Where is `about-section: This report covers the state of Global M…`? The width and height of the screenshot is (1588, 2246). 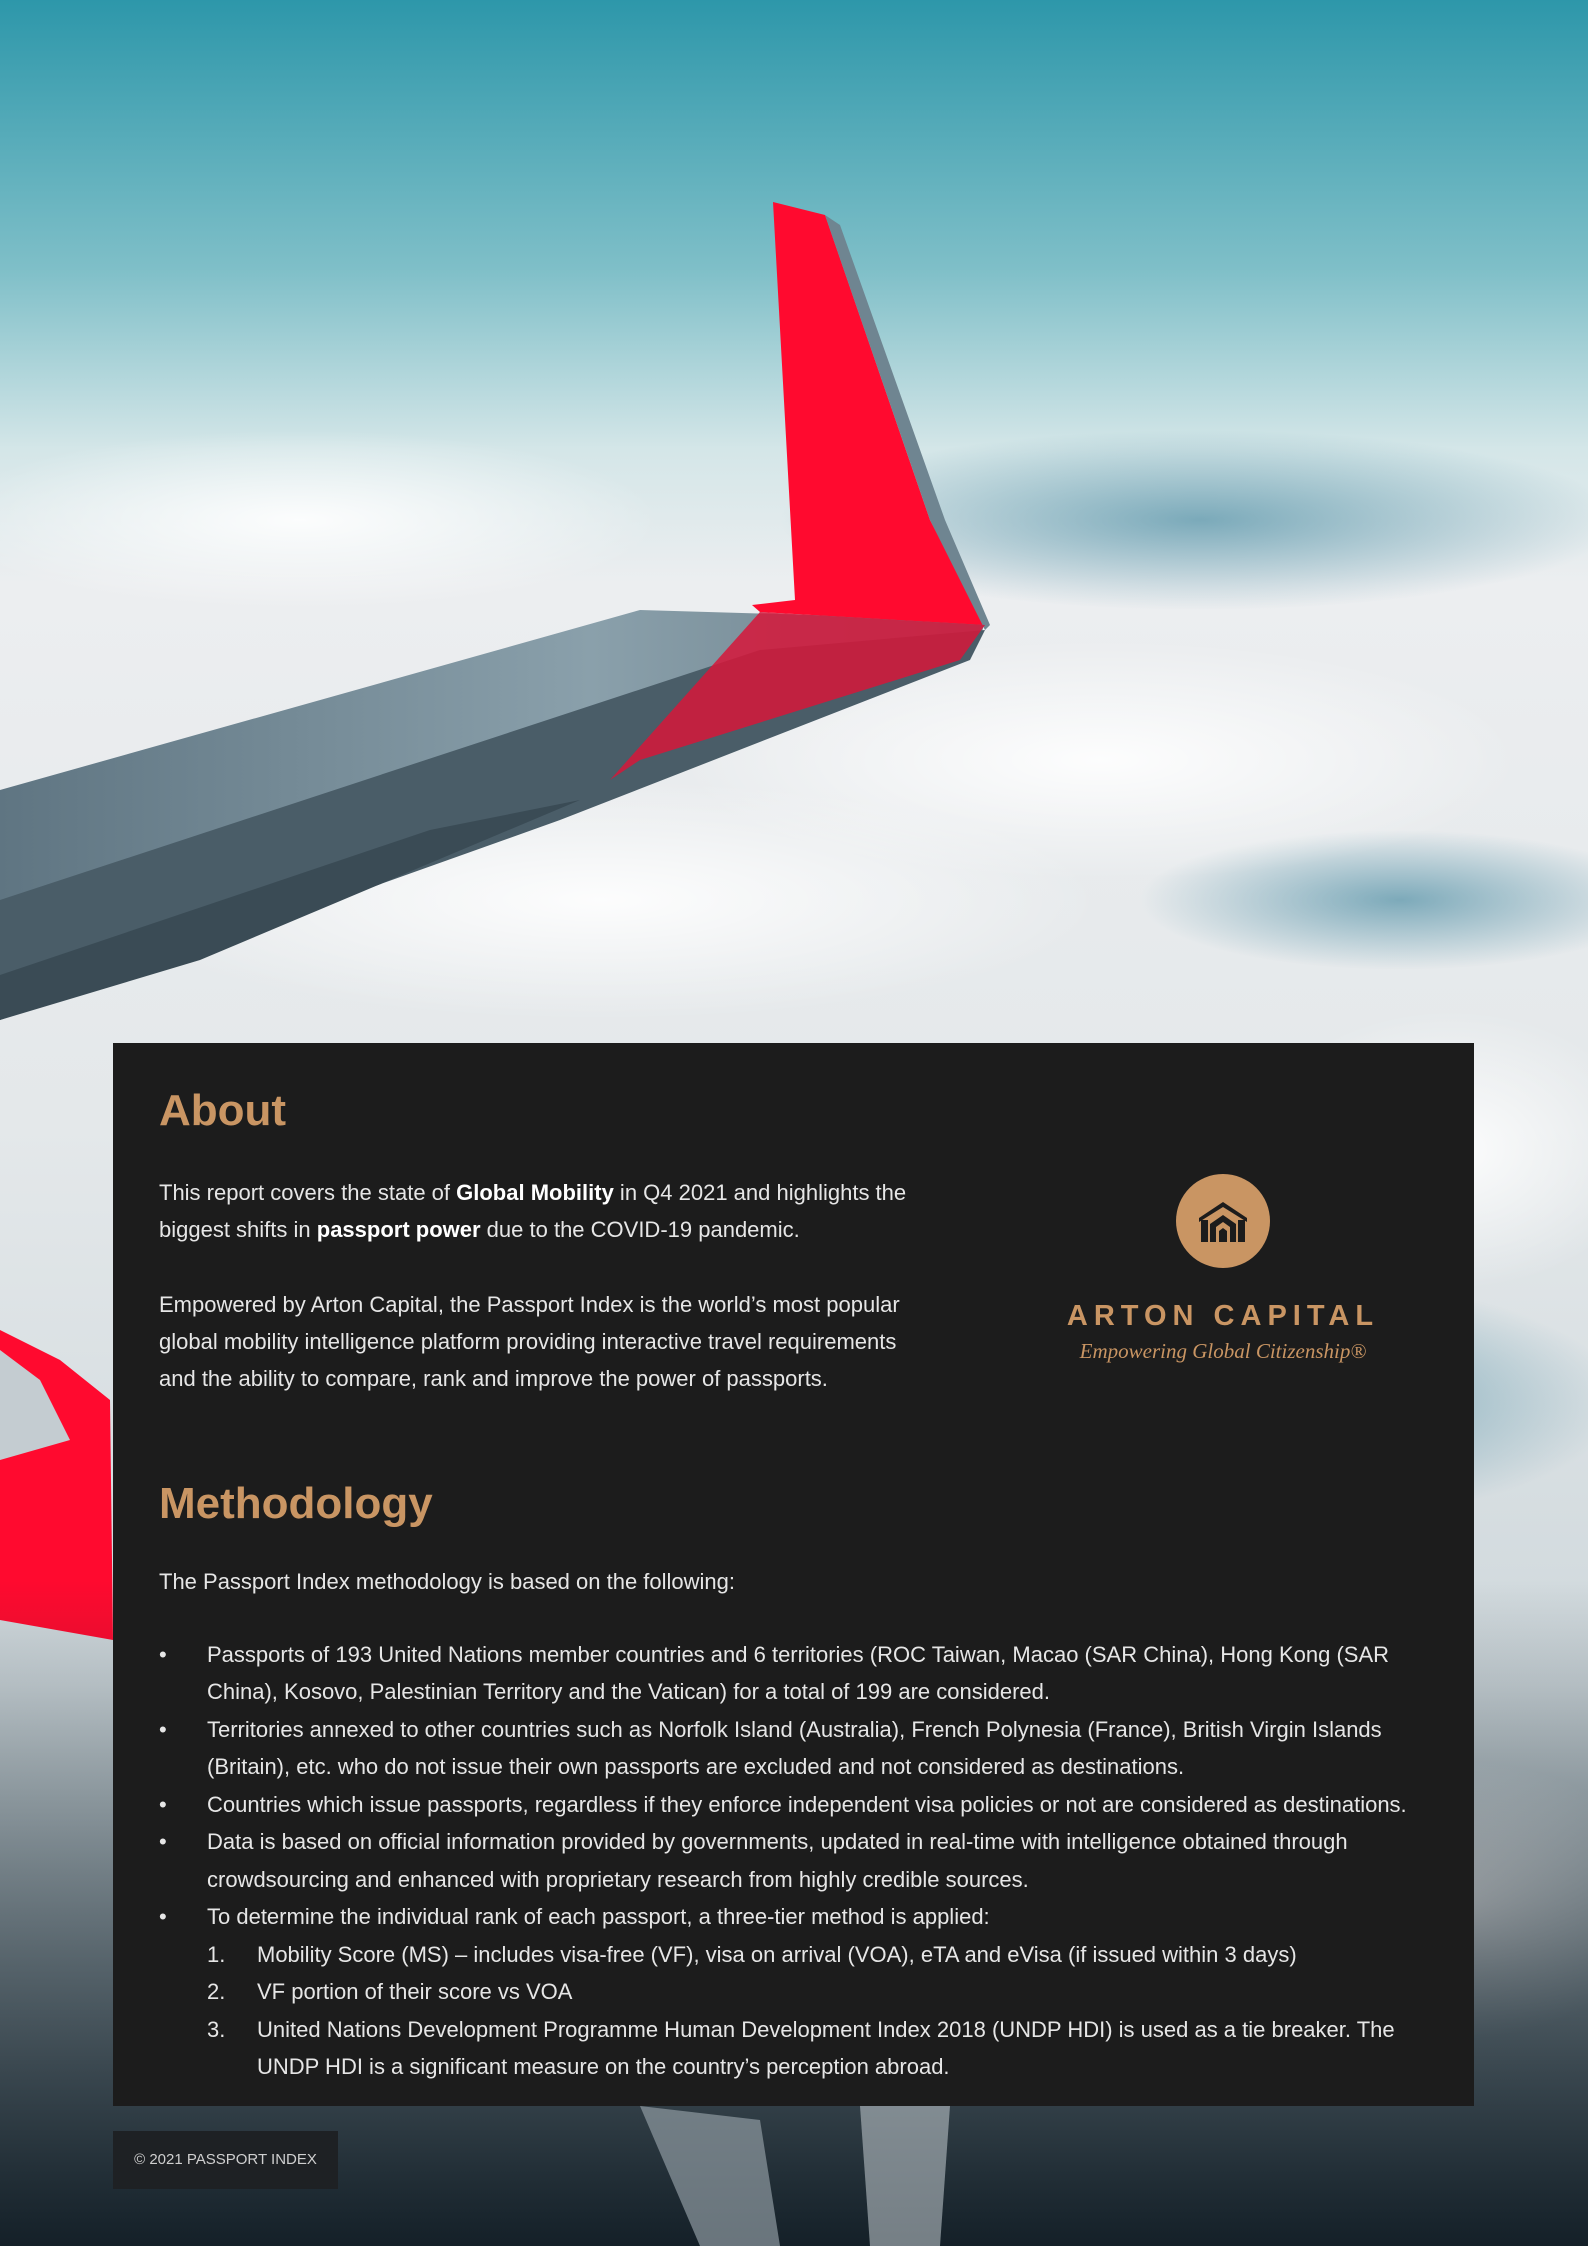 about-section: This report covers the state of Global M… is located at coordinates (793, 1303).